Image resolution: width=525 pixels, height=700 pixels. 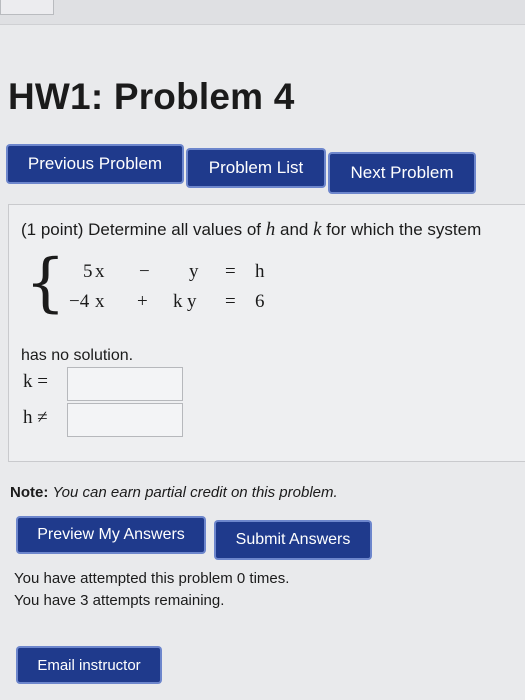 I want to click on note-label: Note:, so click(x=29, y=492).